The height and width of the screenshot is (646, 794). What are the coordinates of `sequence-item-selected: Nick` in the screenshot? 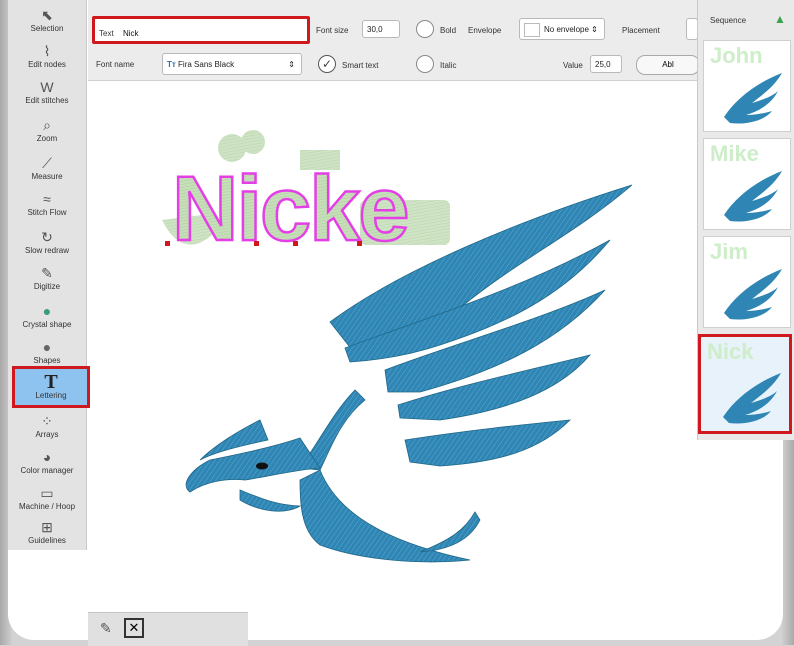 It's located at (745, 384).